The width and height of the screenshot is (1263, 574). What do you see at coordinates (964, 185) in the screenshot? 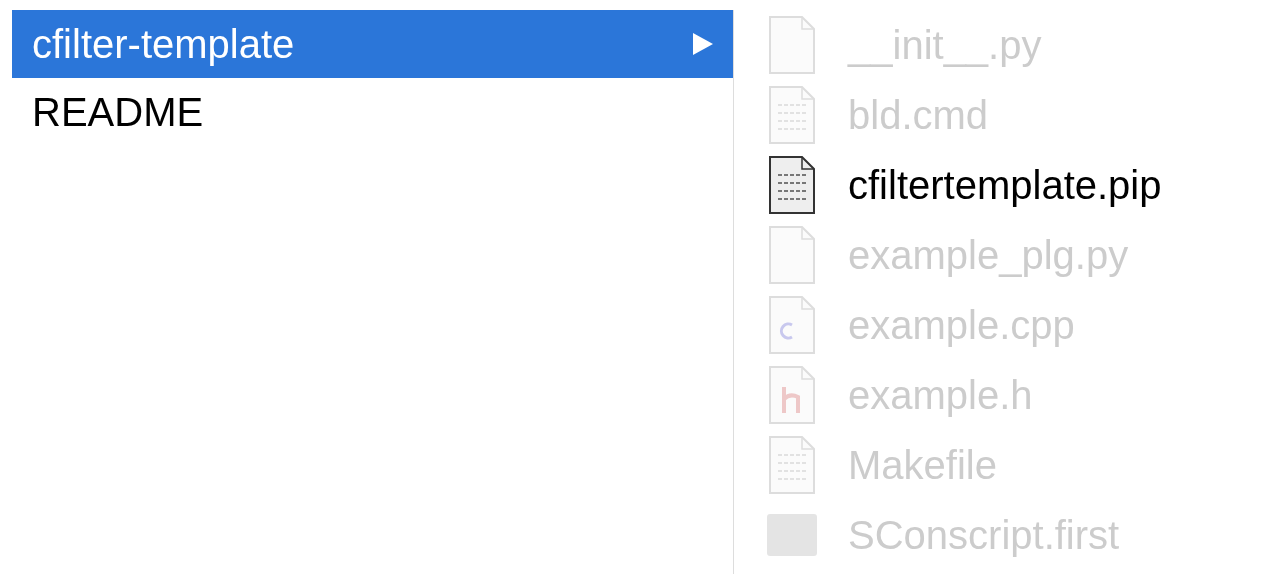
I see `file-list-item: cfiltertemplate.pip` at bounding box center [964, 185].